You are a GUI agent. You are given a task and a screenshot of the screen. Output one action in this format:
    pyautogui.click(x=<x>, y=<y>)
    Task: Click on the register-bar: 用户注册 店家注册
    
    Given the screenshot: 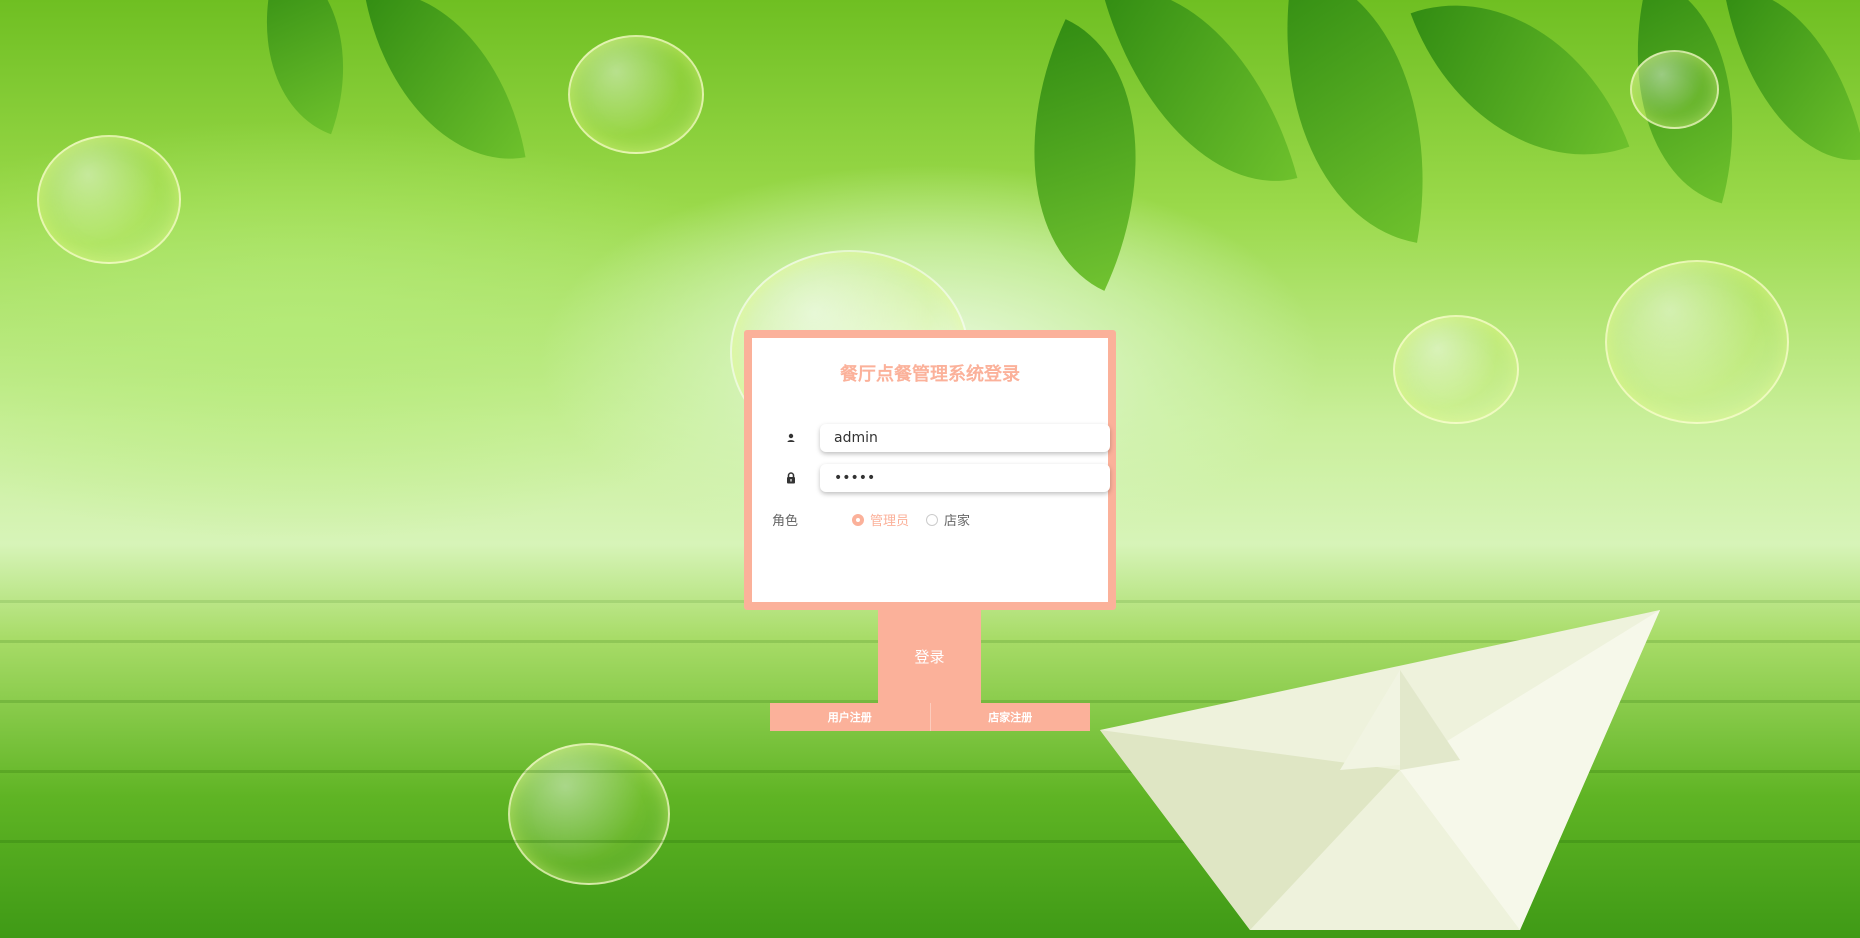 What is the action you would take?
    pyautogui.click(x=930, y=717)
    